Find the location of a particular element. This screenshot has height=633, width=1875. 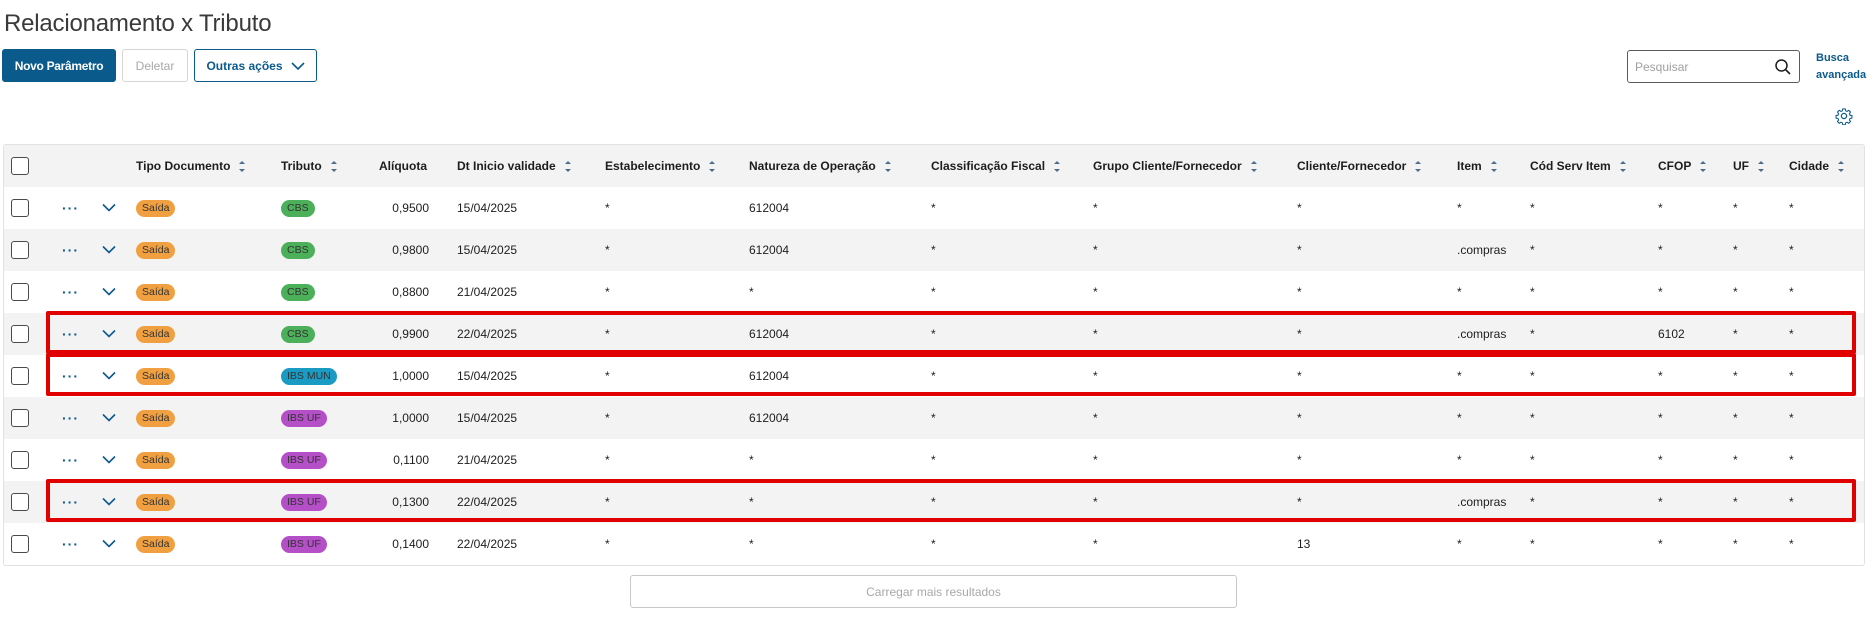

search-input: Pesquisar is located at coordinates (1713, 66).